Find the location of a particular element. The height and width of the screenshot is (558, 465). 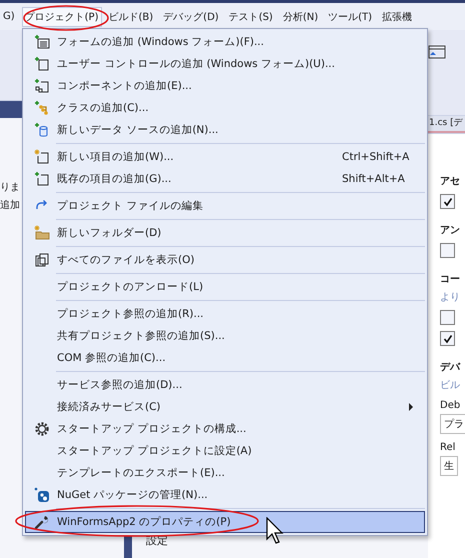

hint-text: より is located at coordinates (450, 297).